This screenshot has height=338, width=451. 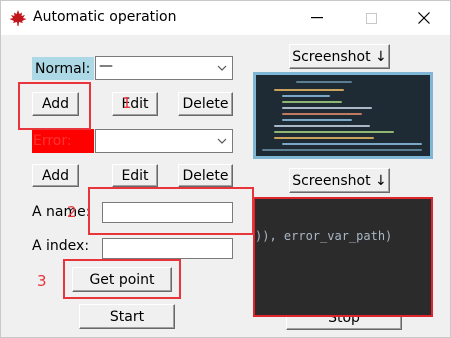 What do you see at coordinates (167, 248) in the screenshot?
I see `index-field` at bounding box center [167, 248].